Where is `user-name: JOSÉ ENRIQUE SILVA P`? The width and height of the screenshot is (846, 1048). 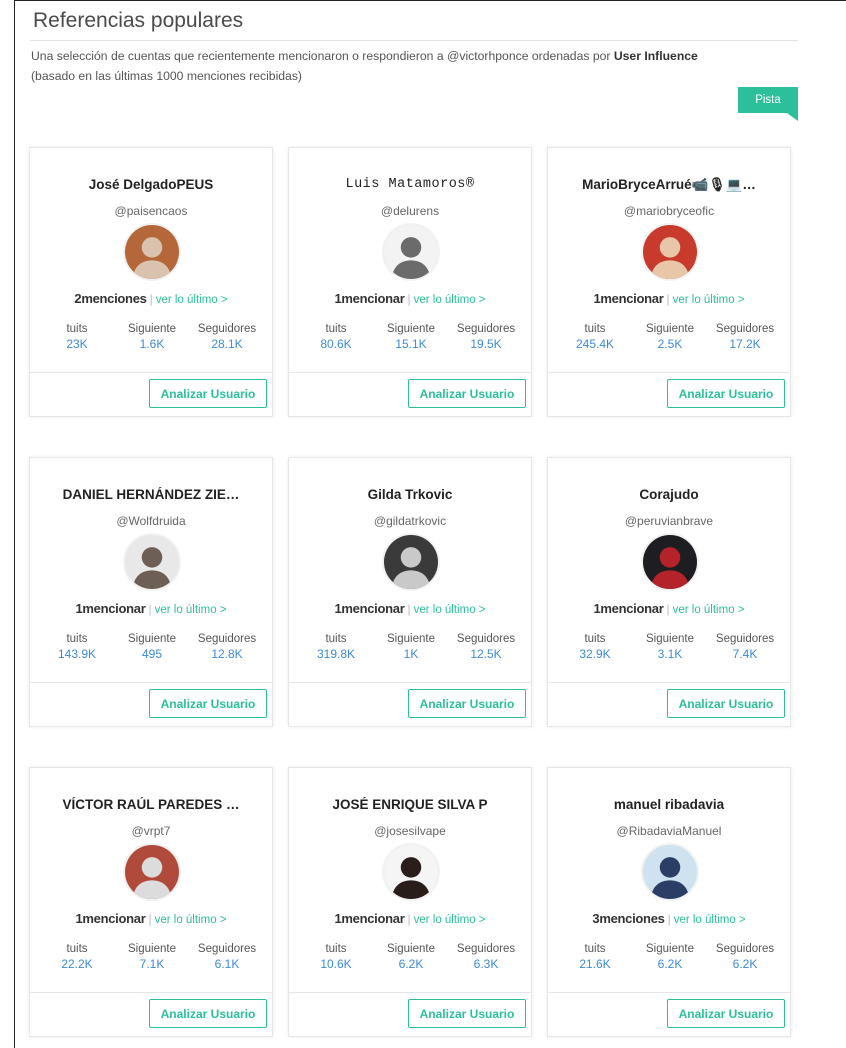
user-name: JOSÉ ENRIQUE SILVA P is located at coordinates (410, 804).